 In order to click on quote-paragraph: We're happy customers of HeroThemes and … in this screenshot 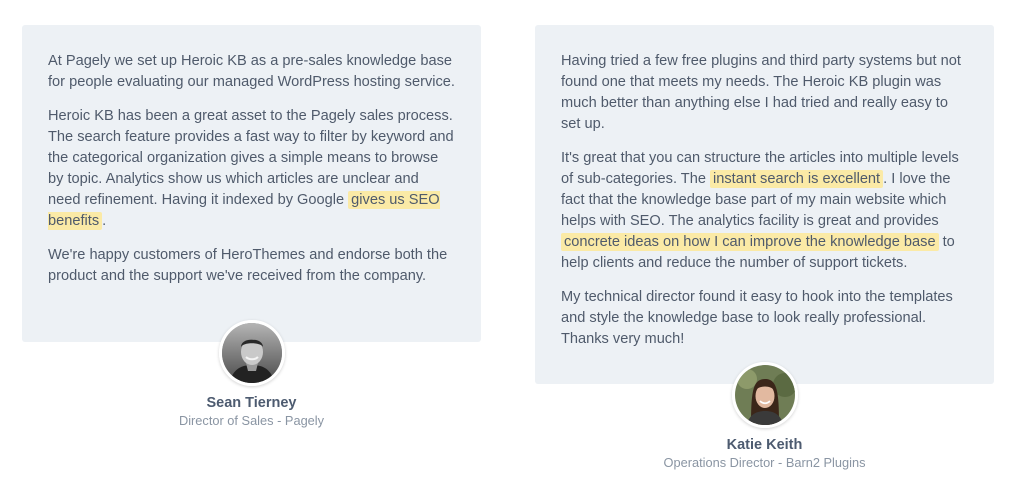, I will do `click(251, 266)`.